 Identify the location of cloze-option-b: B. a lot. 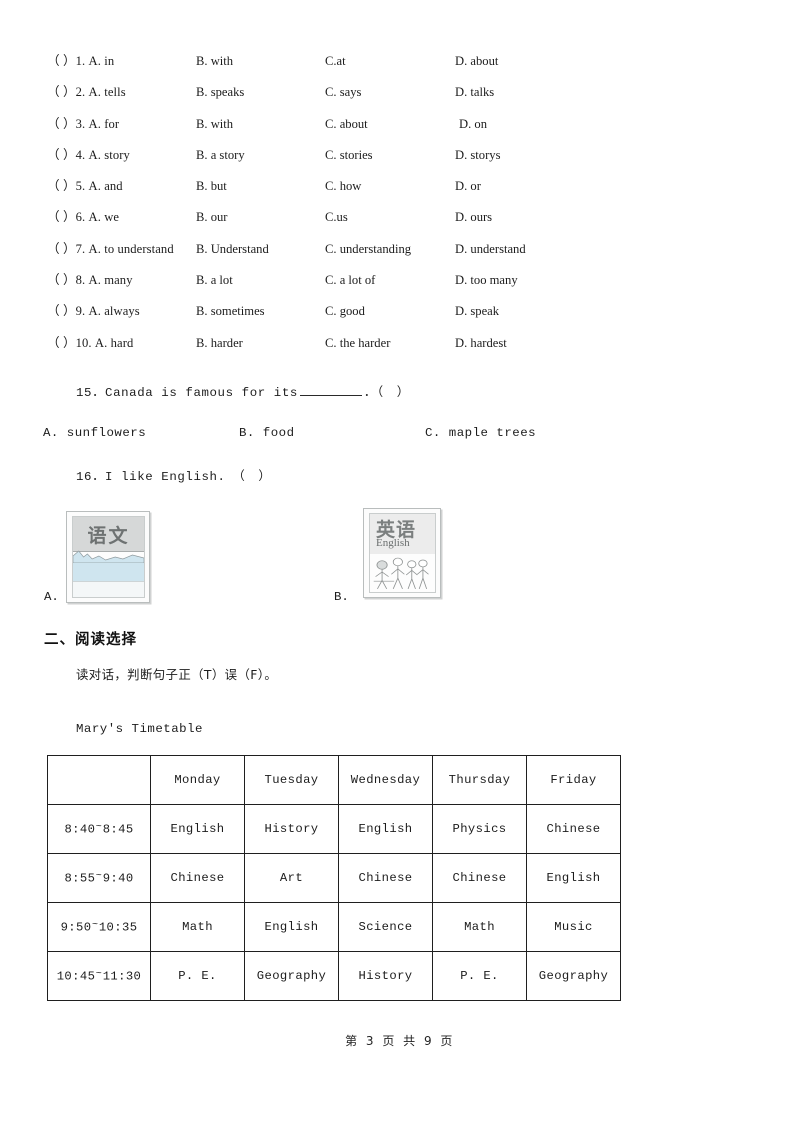
(214, 280).